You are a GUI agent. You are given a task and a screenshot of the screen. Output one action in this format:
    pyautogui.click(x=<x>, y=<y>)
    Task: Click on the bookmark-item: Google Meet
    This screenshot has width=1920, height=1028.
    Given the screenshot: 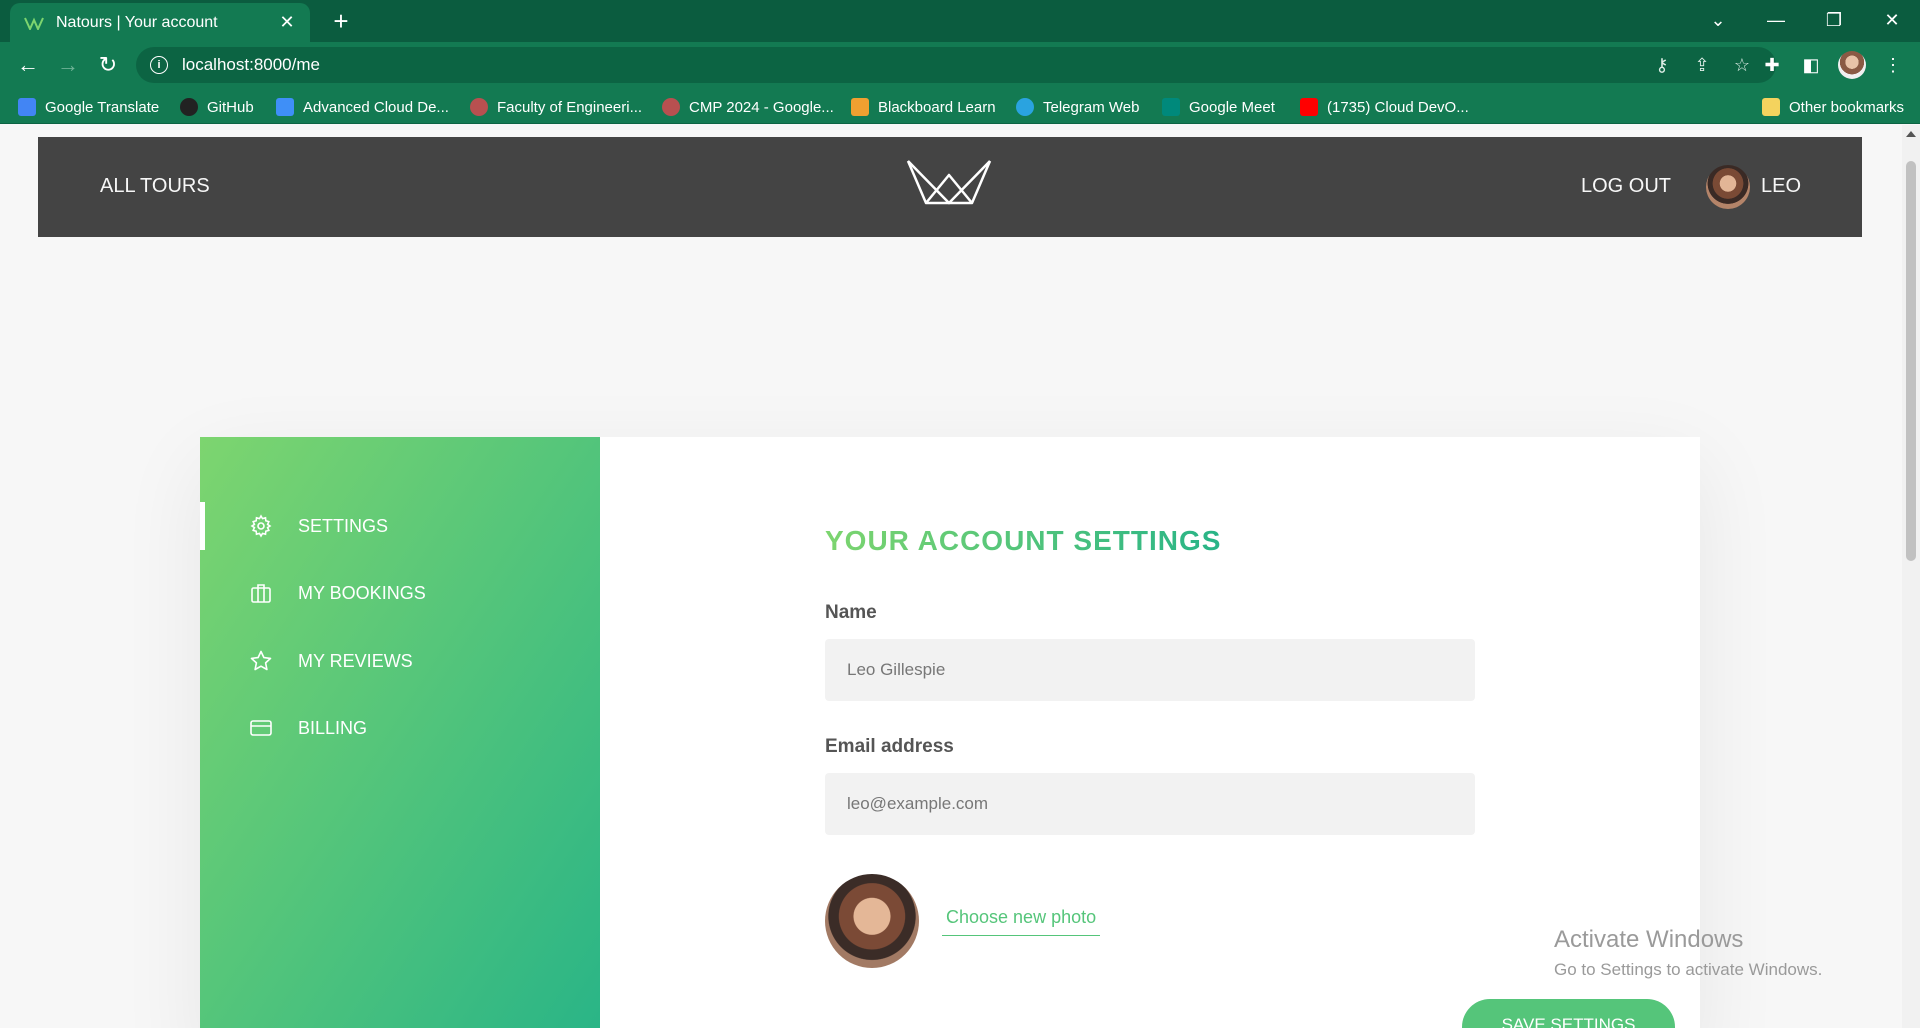 What is the action you would take?
    pyautogui.click(x=1218, y=107)
    